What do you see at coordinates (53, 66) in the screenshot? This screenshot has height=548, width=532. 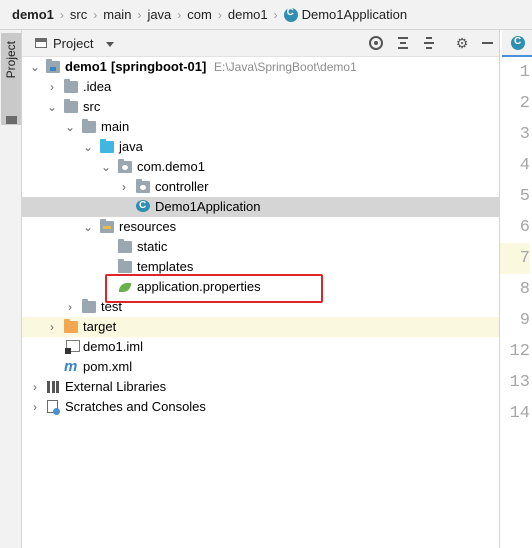 I see `module-folder-icon` at bounding box center [53, 66].